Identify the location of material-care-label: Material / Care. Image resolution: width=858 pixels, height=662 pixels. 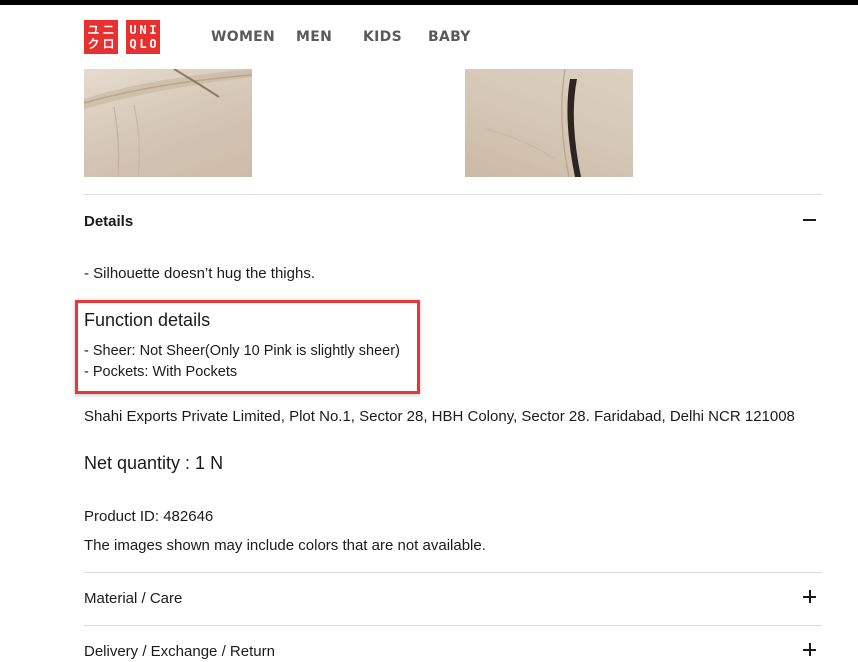
(133, 598).